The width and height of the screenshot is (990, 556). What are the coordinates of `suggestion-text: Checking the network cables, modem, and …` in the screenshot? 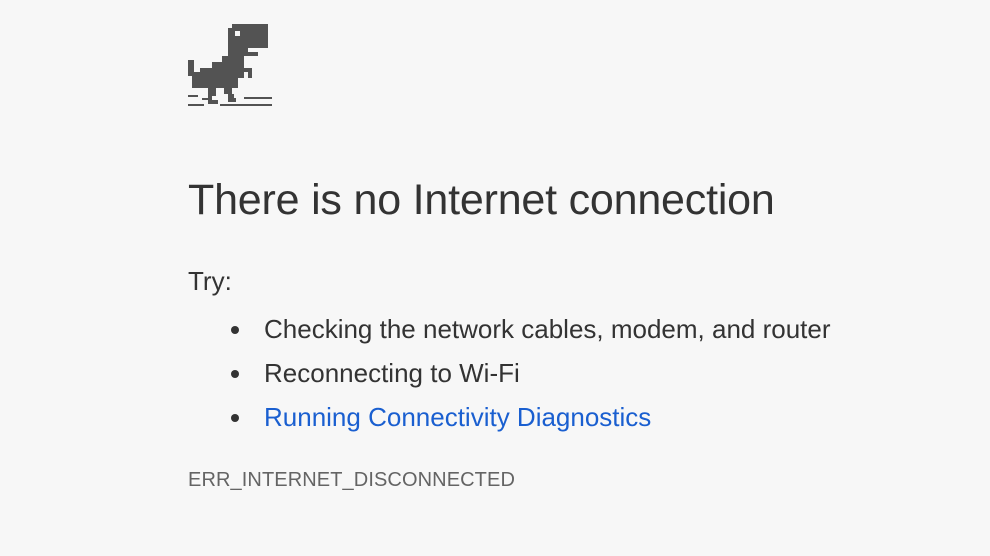 It's located at (547, 329).